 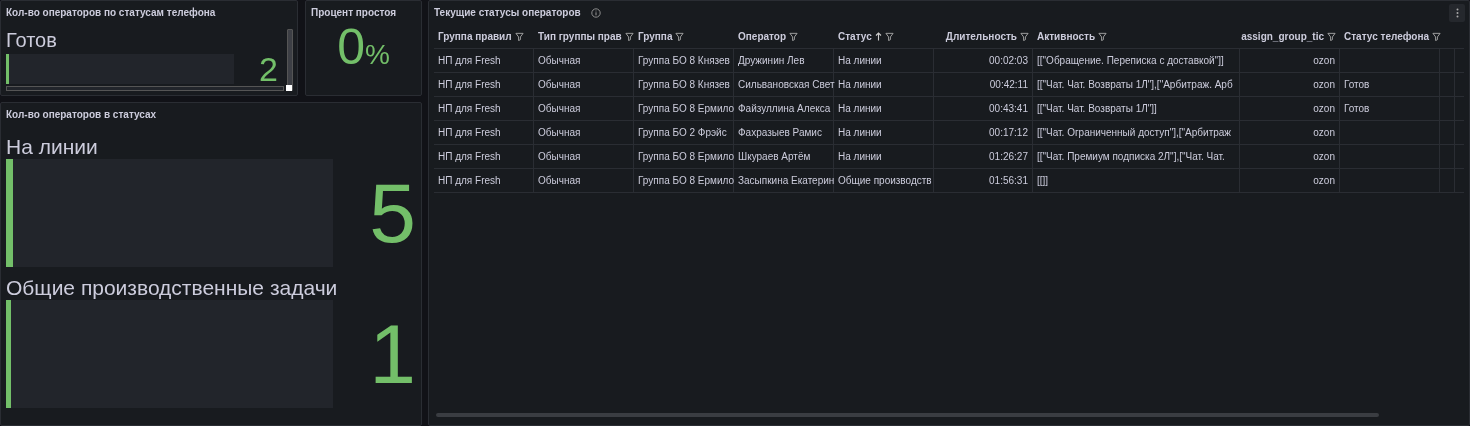 I want to click on table-cell: Сильвановская Свет, so click(x=784, y=84).